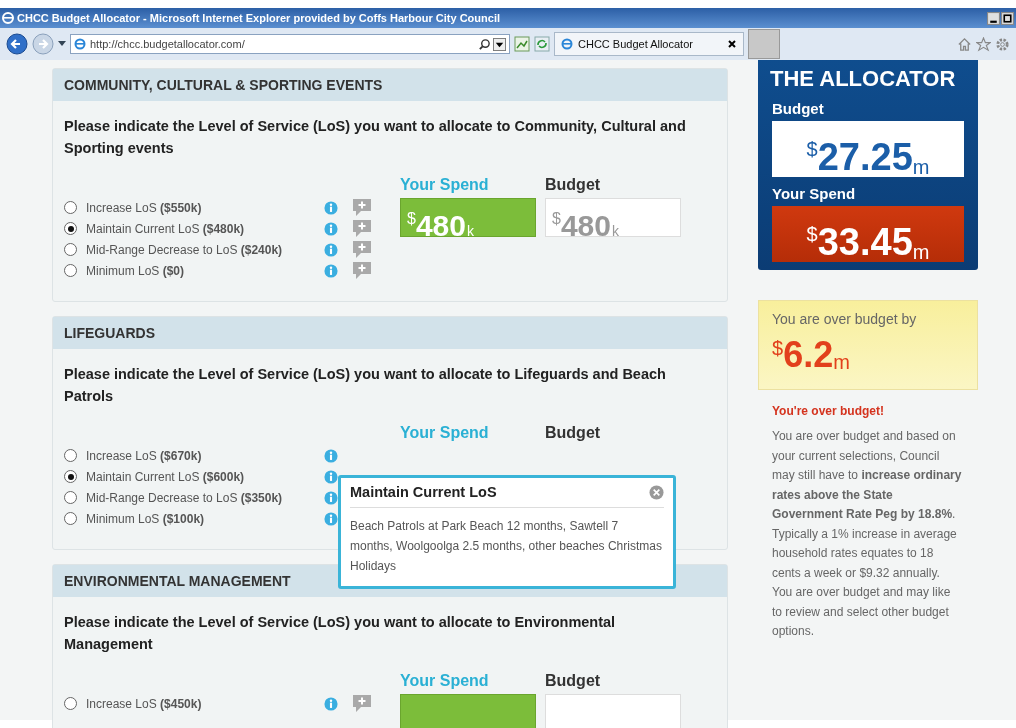 Image resolution: width=1016 pixels, height=728 pixels. Describe the element at coordinates (375, 137) in the screenshot. I see `section-question: Please indicate the Level of Service (LoS) you want to allocate to Community, Cultural and Sporting events` at that location.